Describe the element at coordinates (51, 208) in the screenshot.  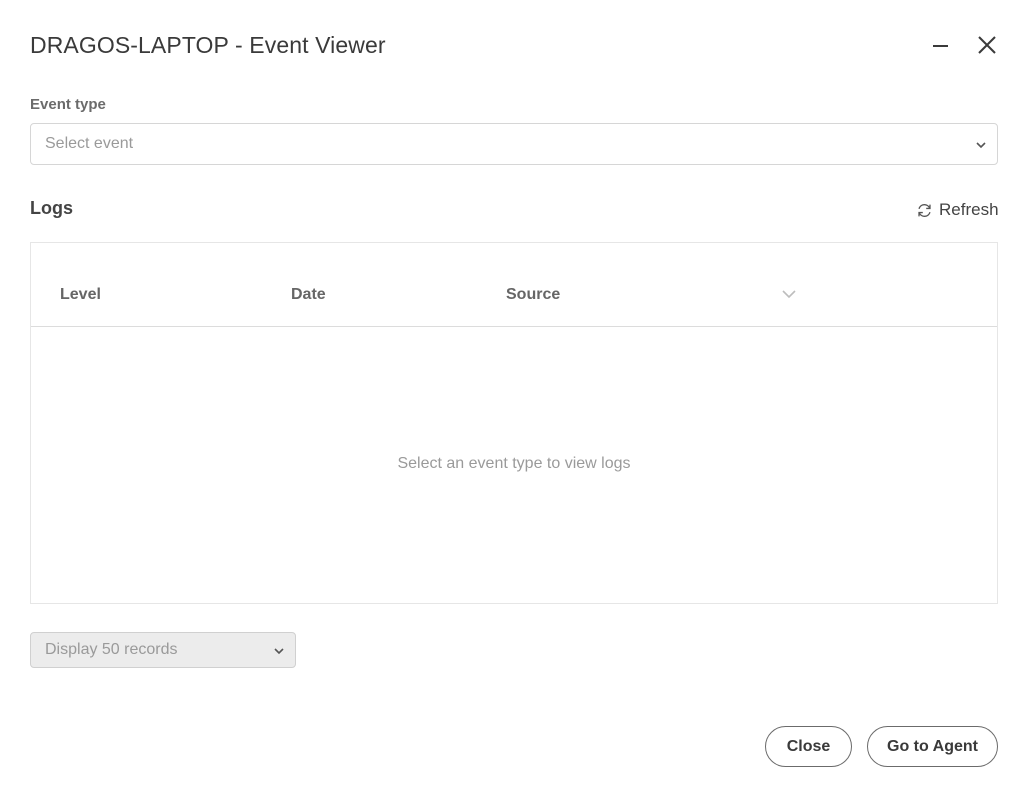
I see `logs-heading: Logs` at that location.